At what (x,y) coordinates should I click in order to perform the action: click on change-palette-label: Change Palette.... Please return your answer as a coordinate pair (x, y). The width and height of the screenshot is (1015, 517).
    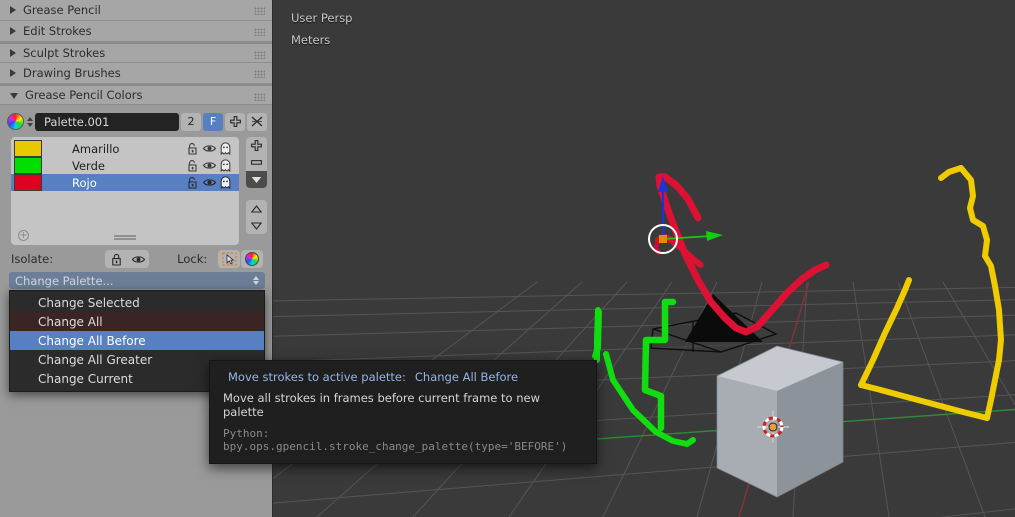
    Looking at the image, I should click on (64, 280).